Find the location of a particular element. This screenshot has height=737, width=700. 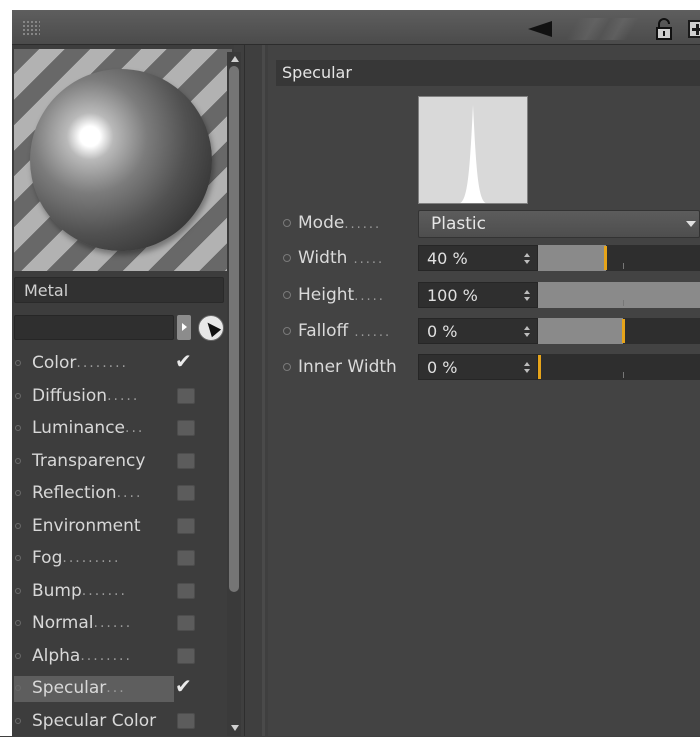

lock-icon is located at coordinates (664, 29).